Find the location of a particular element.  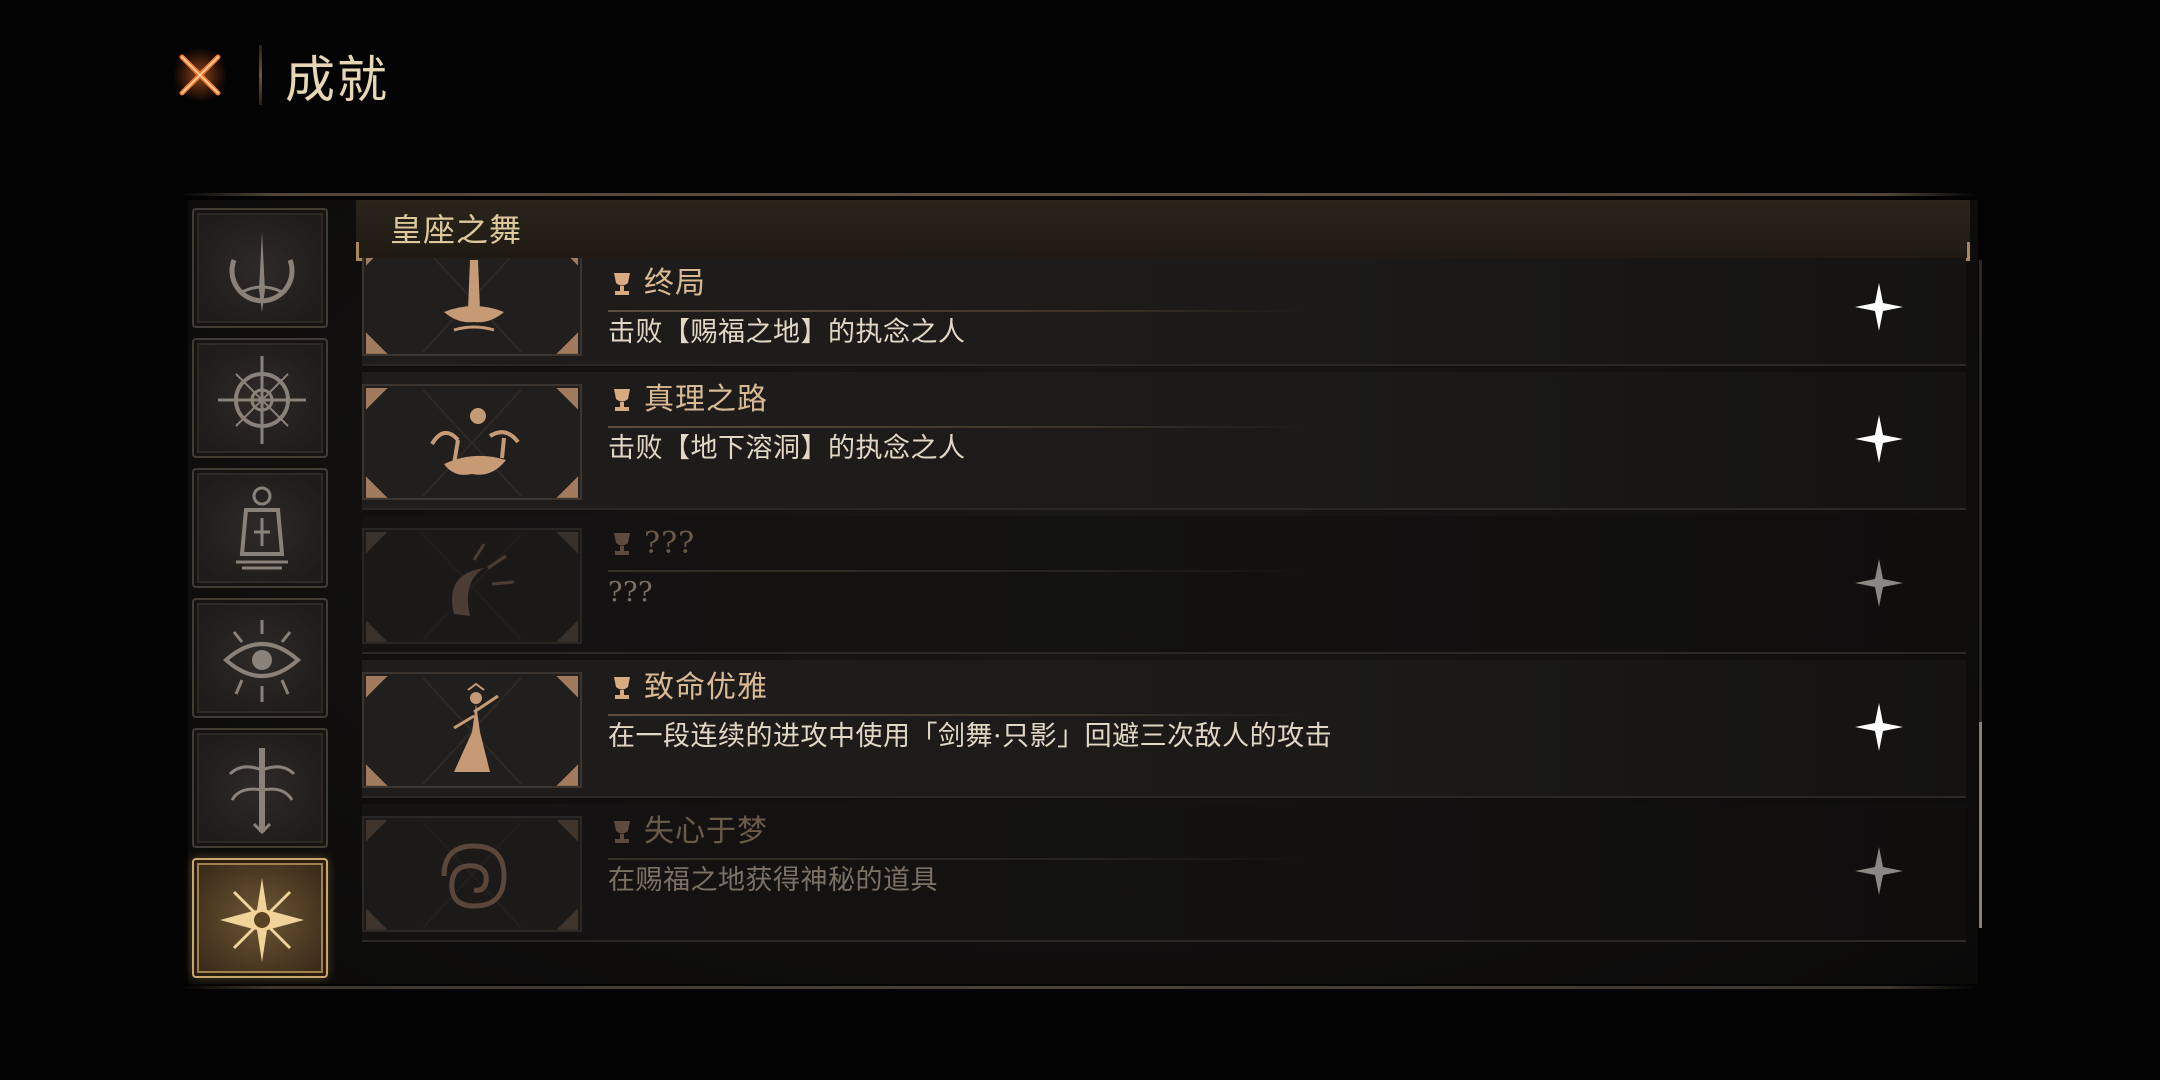

achievement-row: 致命优雅 在一段连续的进攻中使用「剑舞·只影」回避三次敌人的攻击 is located at coordinates (1164, 729).